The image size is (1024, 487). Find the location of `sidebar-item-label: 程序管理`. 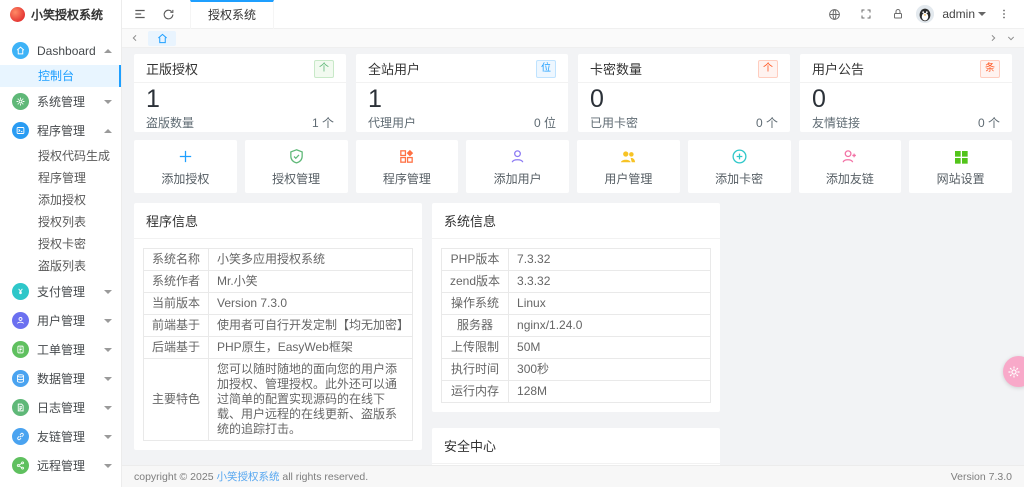

sidebar-item-label: 程序管理 is located at coordinates (61, 131).